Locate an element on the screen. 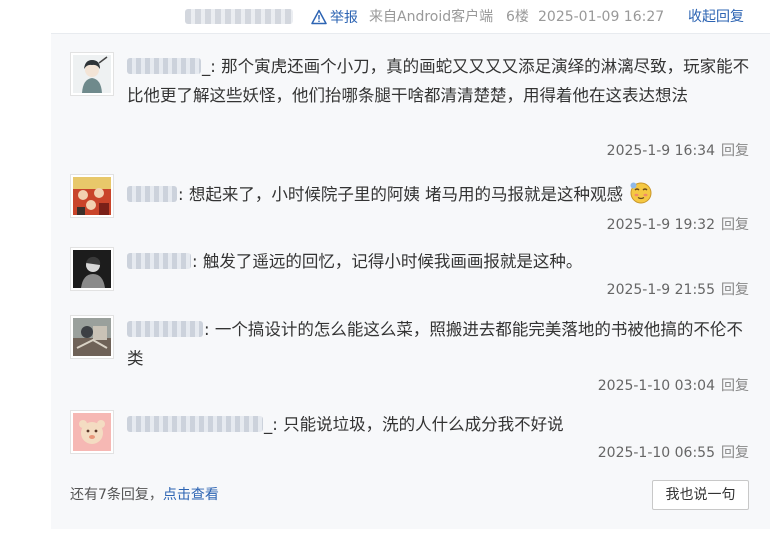 The height and width of the screenshot is (540, 770). more-replies-row: 还有7条回复，点击查看 is located at coordinates (144, 494).